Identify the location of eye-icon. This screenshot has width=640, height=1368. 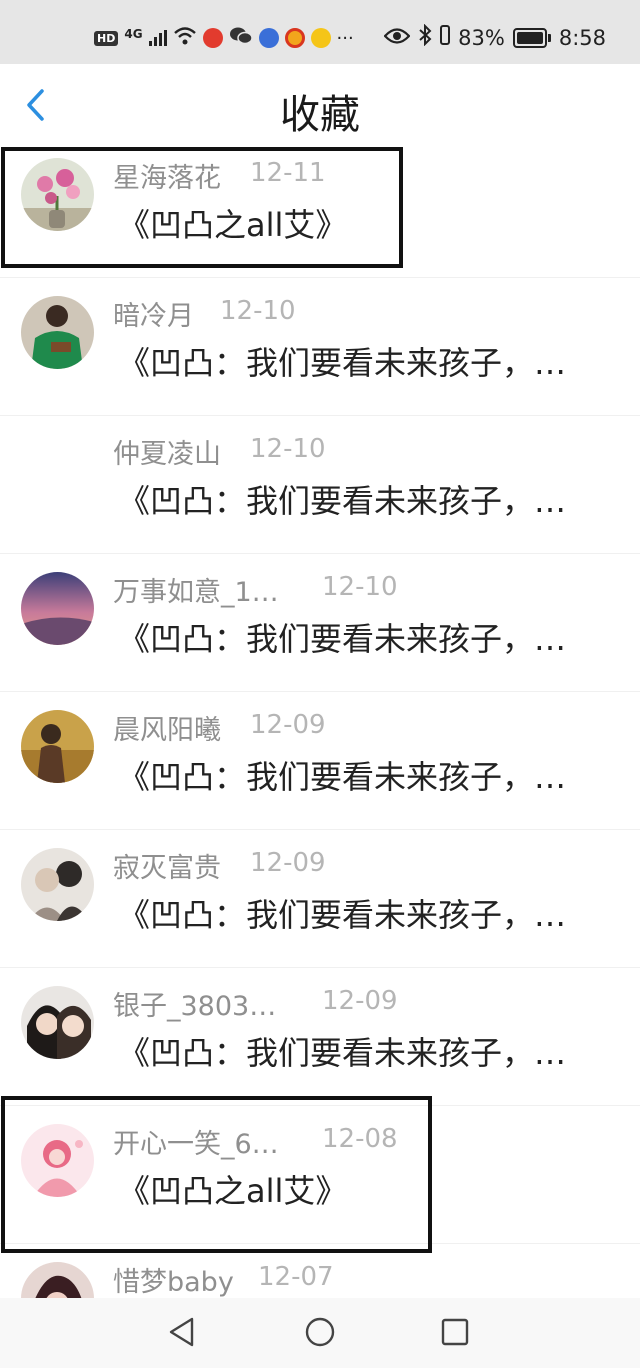
(397, 38).